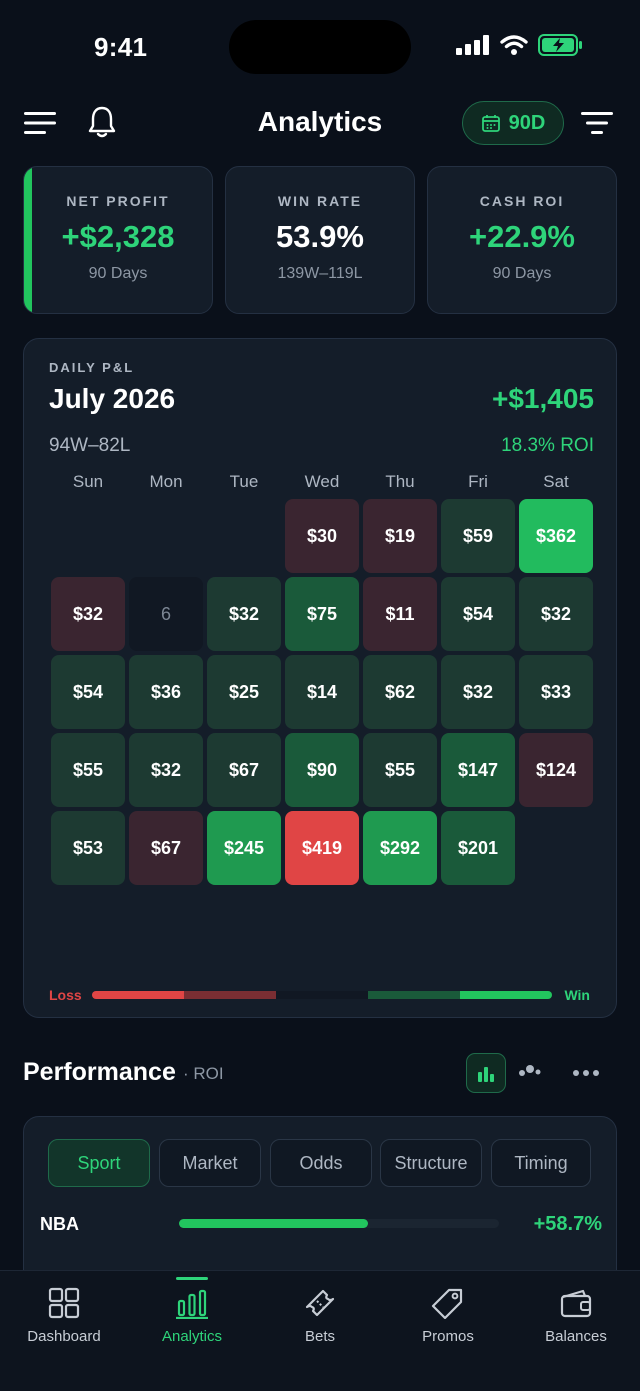 The image size is (640, 1391). Describe the element at coordinates (64, 1303) in the screenshot. I see `grid-icon` at that location.